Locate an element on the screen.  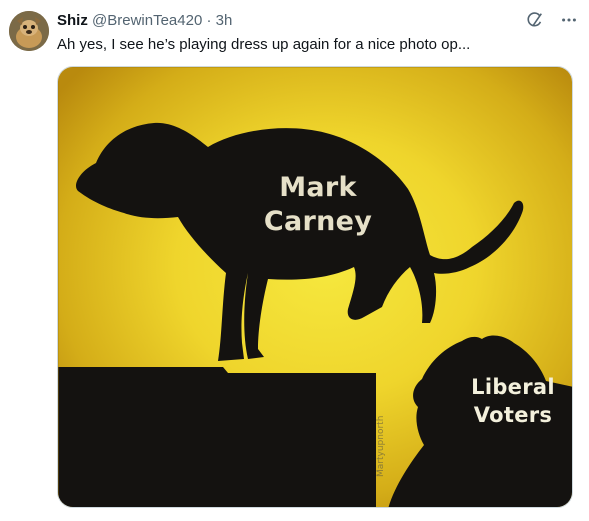
label-liberal-voters-line2: Voters is located at coordinates (513, 415).